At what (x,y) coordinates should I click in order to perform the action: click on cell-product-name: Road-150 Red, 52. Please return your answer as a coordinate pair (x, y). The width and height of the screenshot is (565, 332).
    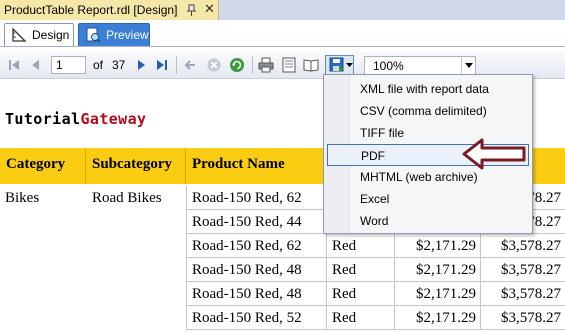
    Looking at the image, I should click on (256, 318).